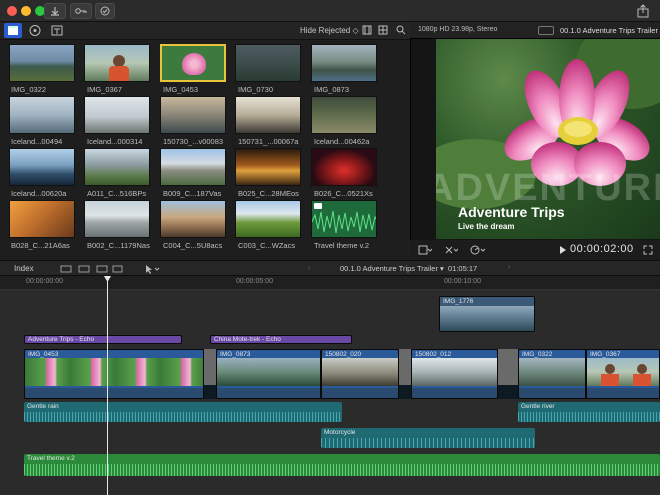 This screenshot has height=495, width=660. I want to click on history-back-icon: ‹, so click(309, 268).